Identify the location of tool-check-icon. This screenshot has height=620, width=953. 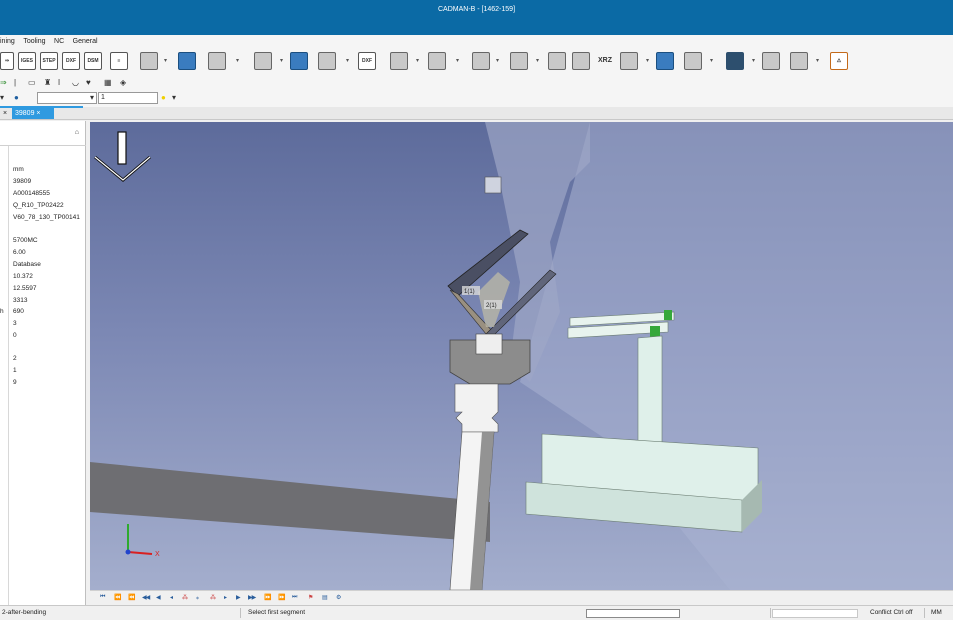
(693, 61).